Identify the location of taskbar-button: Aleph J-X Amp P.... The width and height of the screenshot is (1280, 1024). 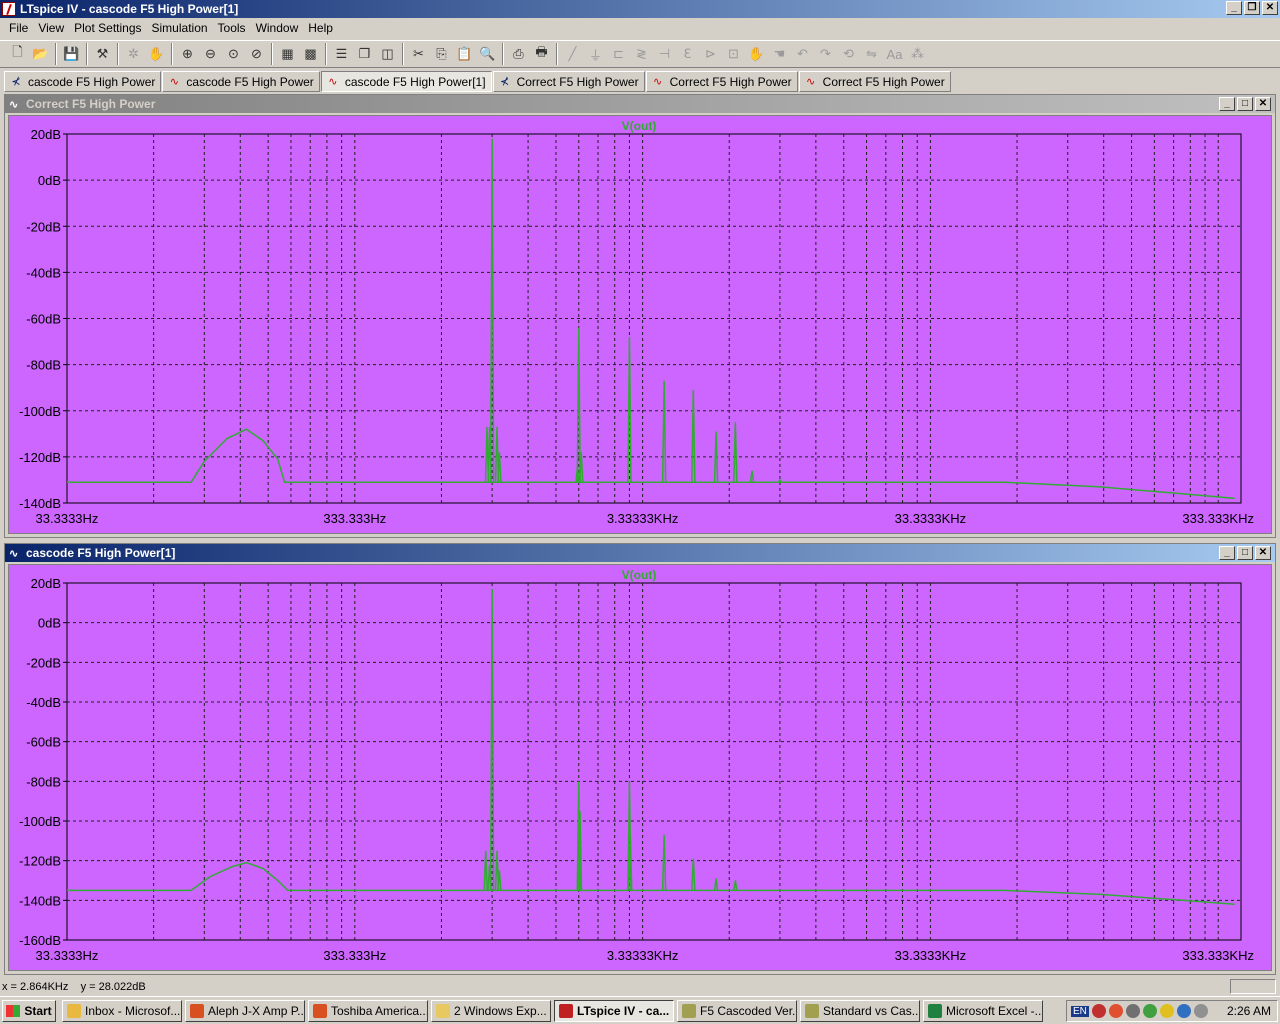
(245, 1010).